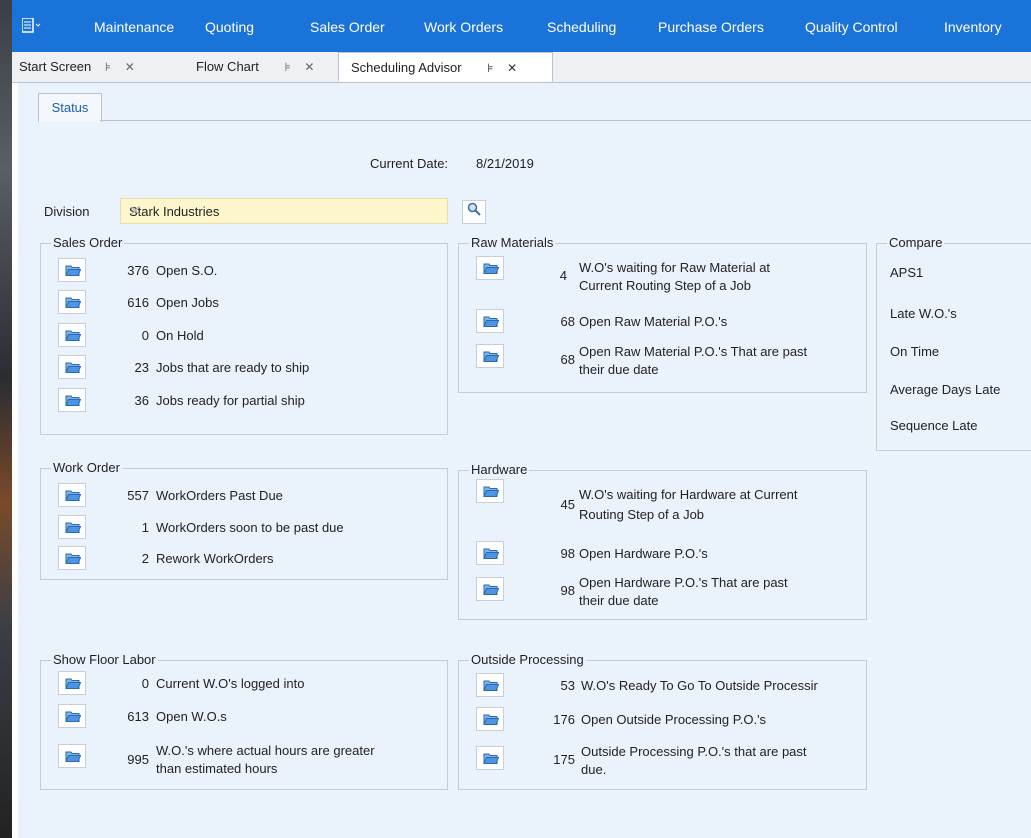 The height and width of the screenshot is (838, 1031). What do you see at coordinates (138, 759) in the screenshot?
I see `count-value: 995` at bounding box center [138, 759].